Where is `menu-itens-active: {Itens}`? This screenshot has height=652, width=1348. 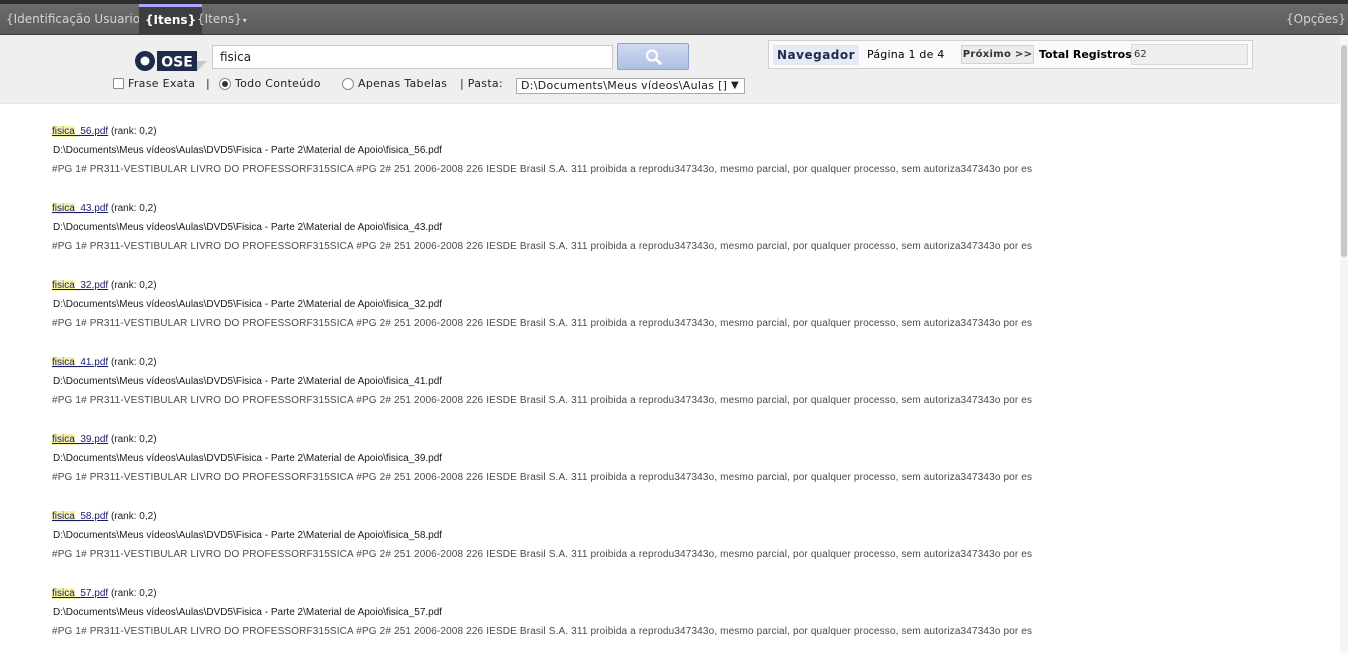 menu-itens-active: {Itens} is located at coordinates (171, 19).